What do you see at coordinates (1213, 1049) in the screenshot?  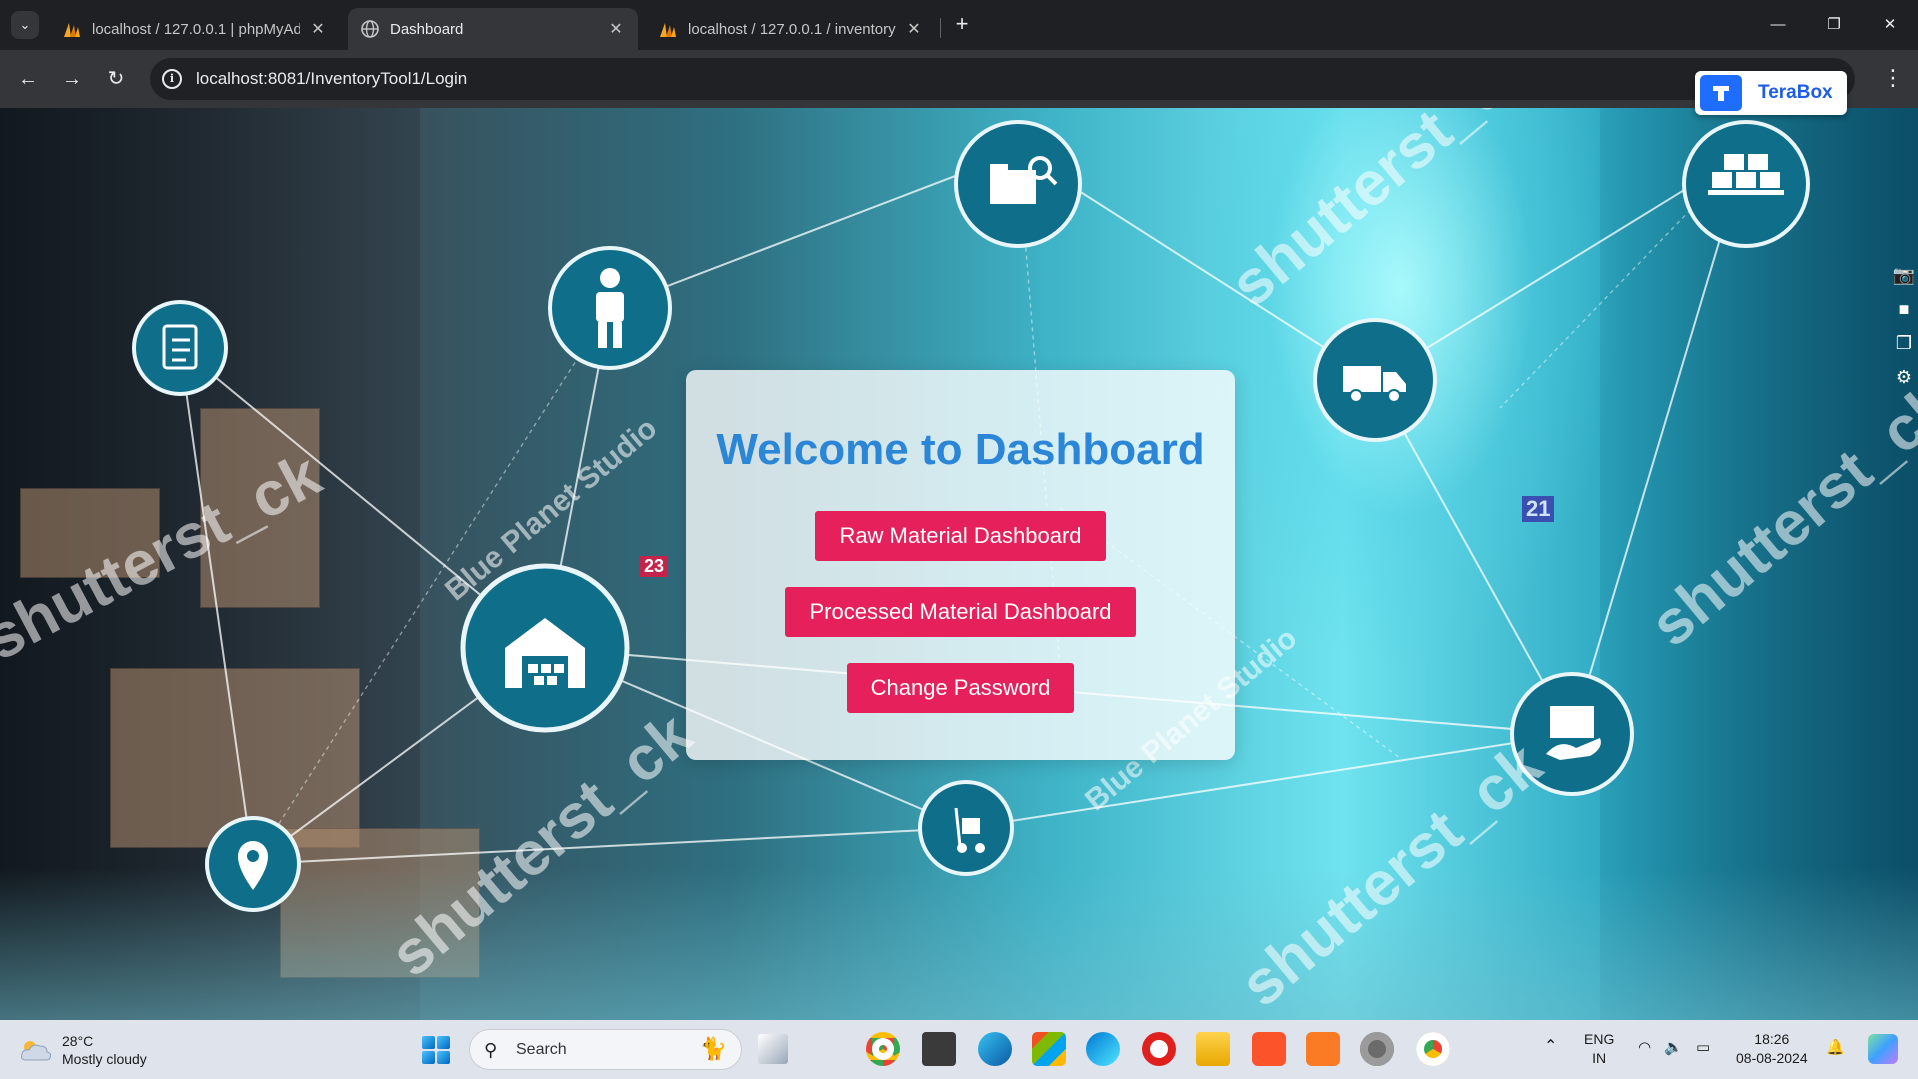 I see `file-explorer-icon` at bounding box center [1213, 1049].